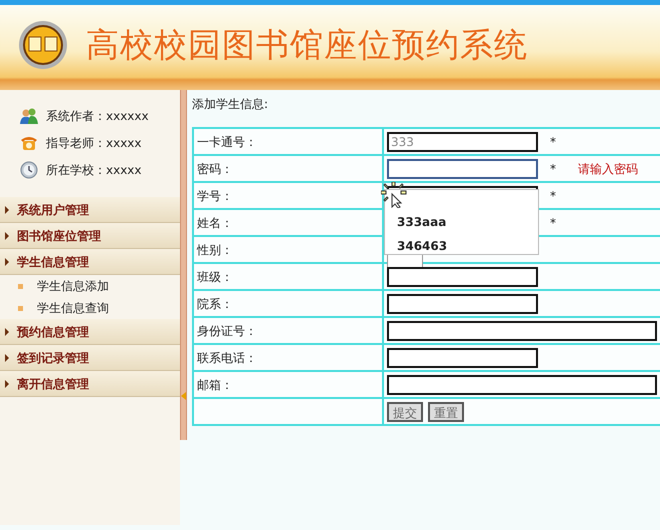 This screenshot has height=530, width=660. What do you see at coordinates (288, 249) in the screenshot?
I see `field-label: 性别：` at bounding box center [288, 249].